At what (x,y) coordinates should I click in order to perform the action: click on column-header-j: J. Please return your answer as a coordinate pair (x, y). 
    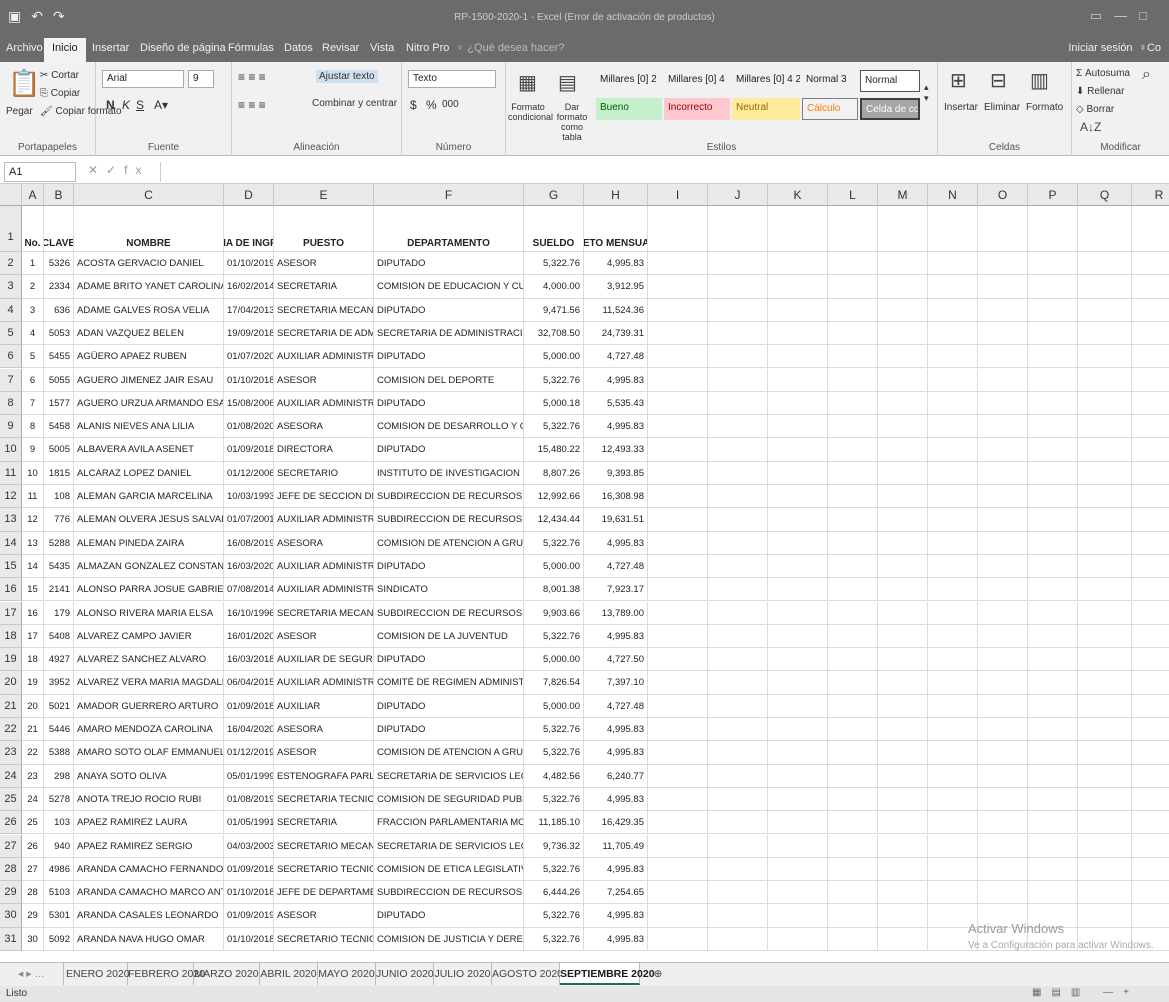
    Looking at the image, I should click on (738, 195).